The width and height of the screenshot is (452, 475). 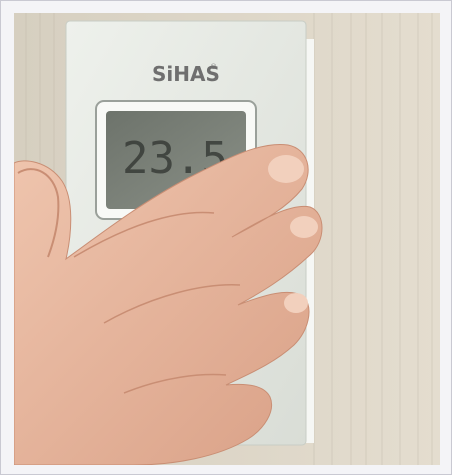 What do you see at coordinates (296, 303) in the screenshot?
I see `fingernail-ring` at bounding box center [296, 303].